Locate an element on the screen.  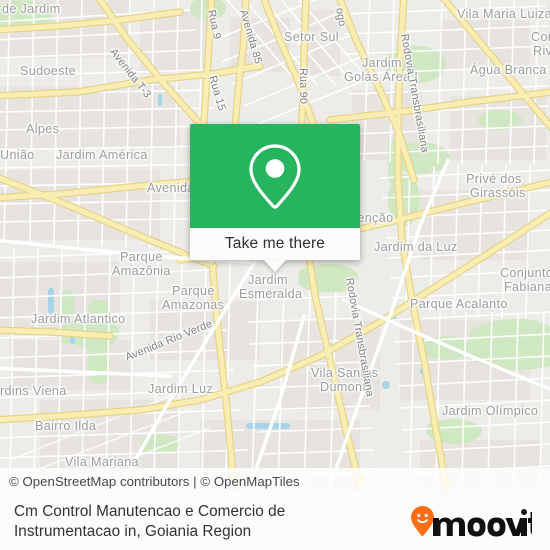
card-pointer-tail is located at coordinates (275, 266).